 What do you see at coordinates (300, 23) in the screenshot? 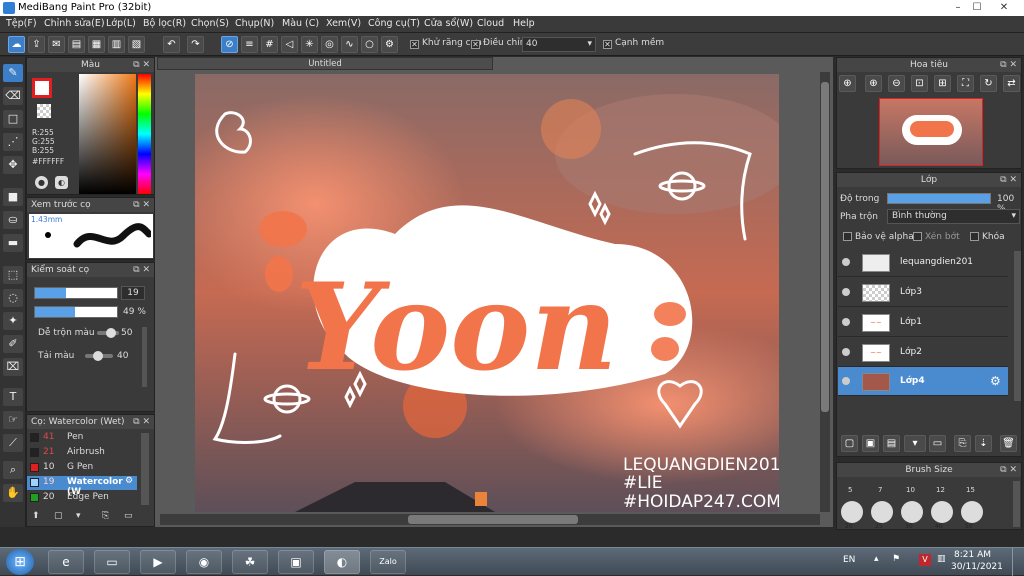
I see `menu-color: Màu (C)` at bounding box center [300, 23].